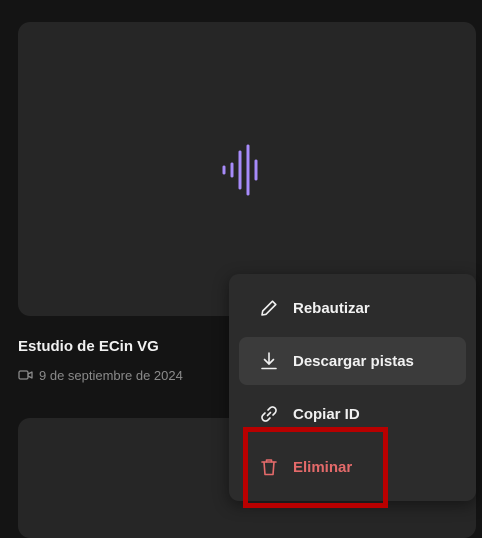 The height and width of the screenshot is (538, 482). I want to click on recording-title: Estudio de ECin VG, so click(88, 346).